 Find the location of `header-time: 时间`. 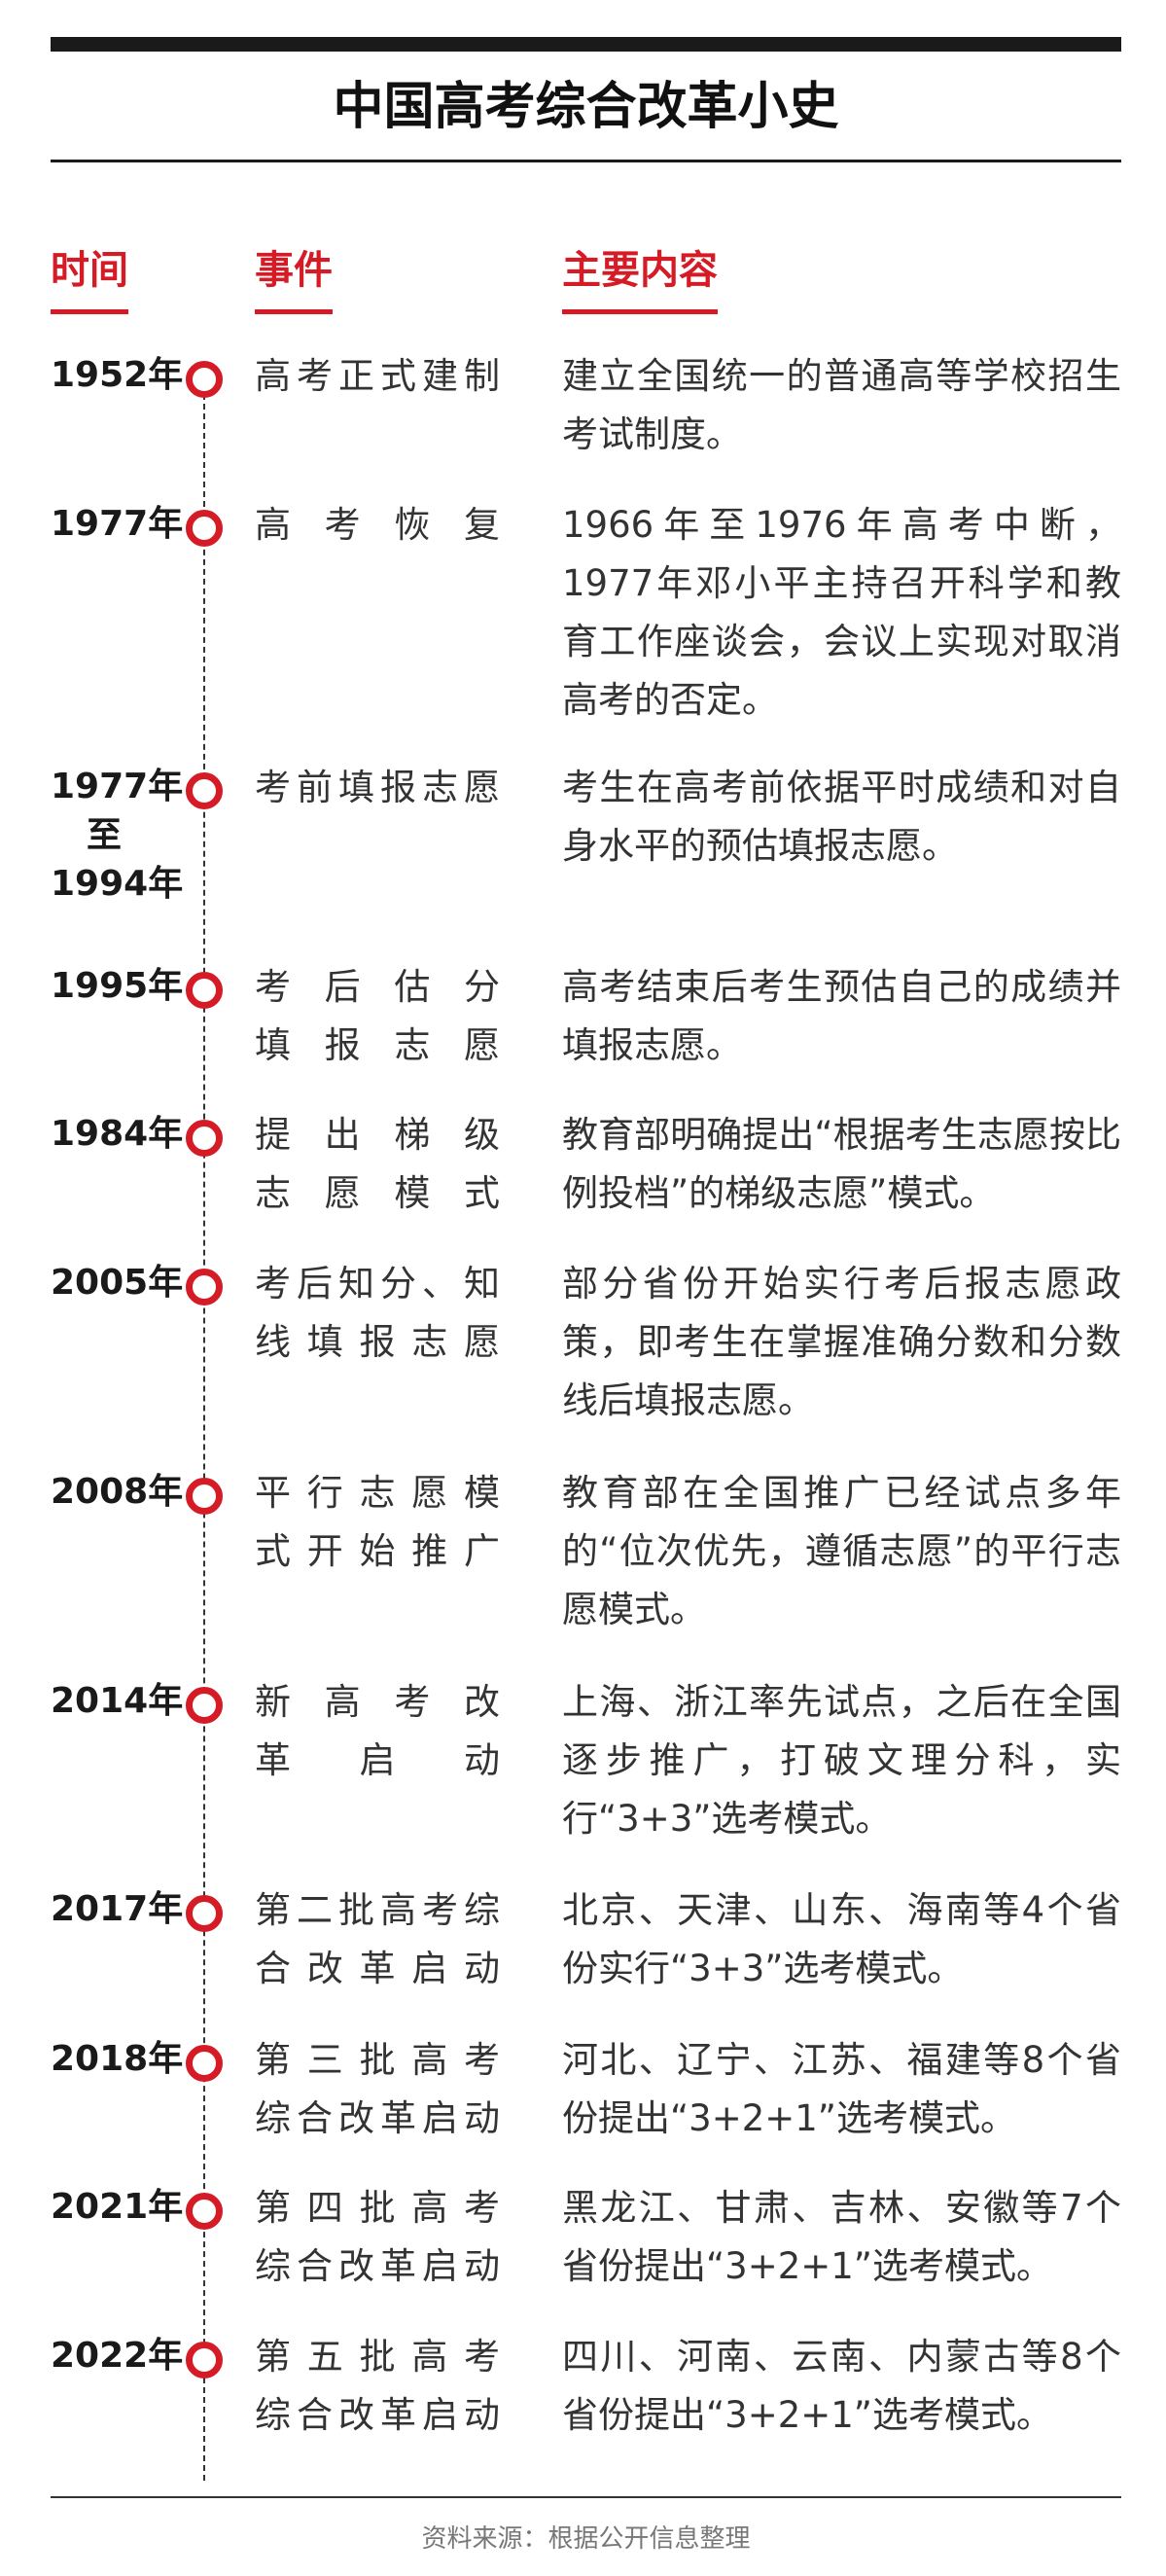

header-time: 时间 is located at coordinates (90, 270).